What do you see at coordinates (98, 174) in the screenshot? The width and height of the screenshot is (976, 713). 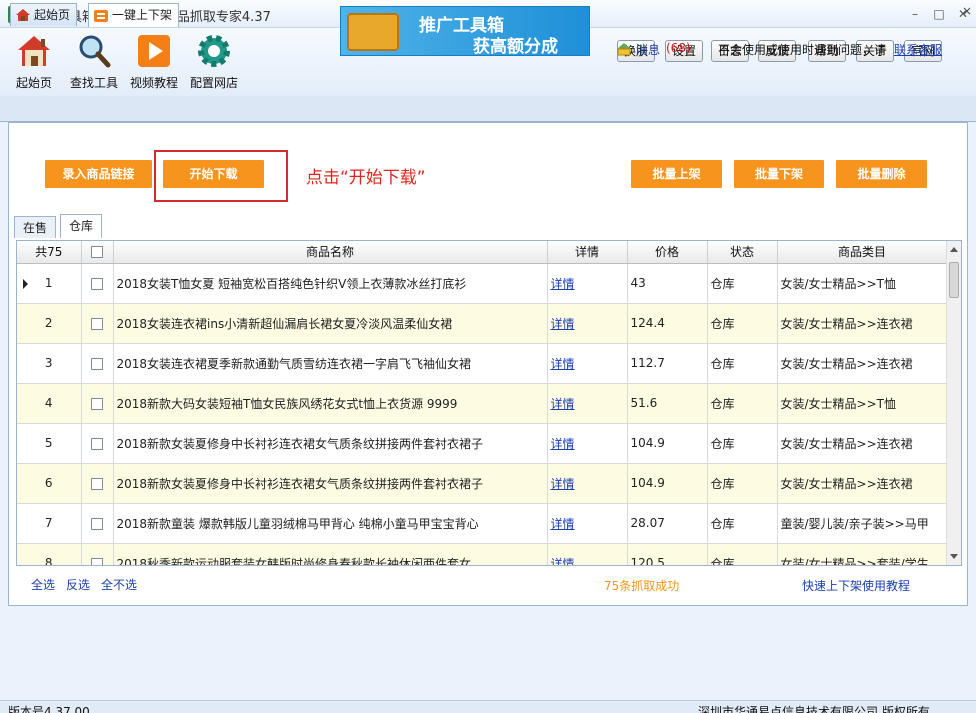 I see `add-product-link-button: 录入商品链接` at bounding box center [98, 174].